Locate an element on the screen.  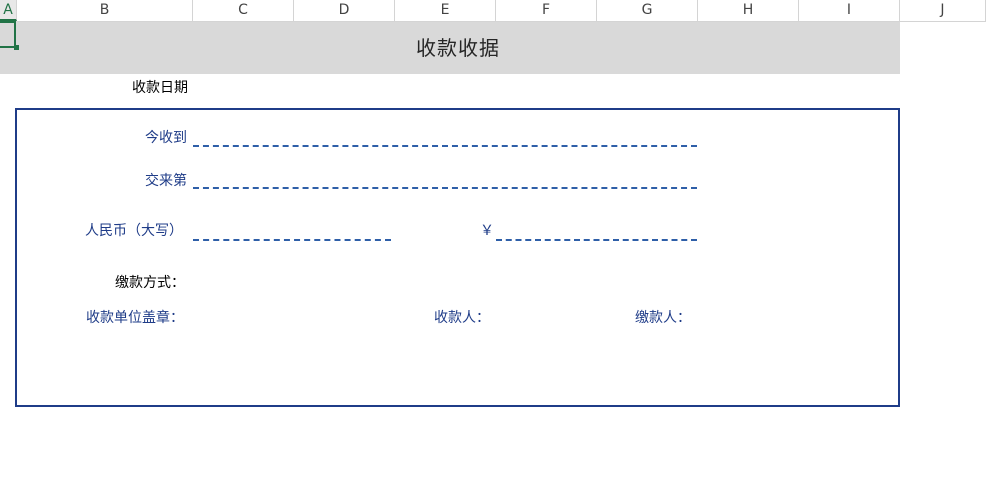
received-from-field is located at coordinates (445, 146).